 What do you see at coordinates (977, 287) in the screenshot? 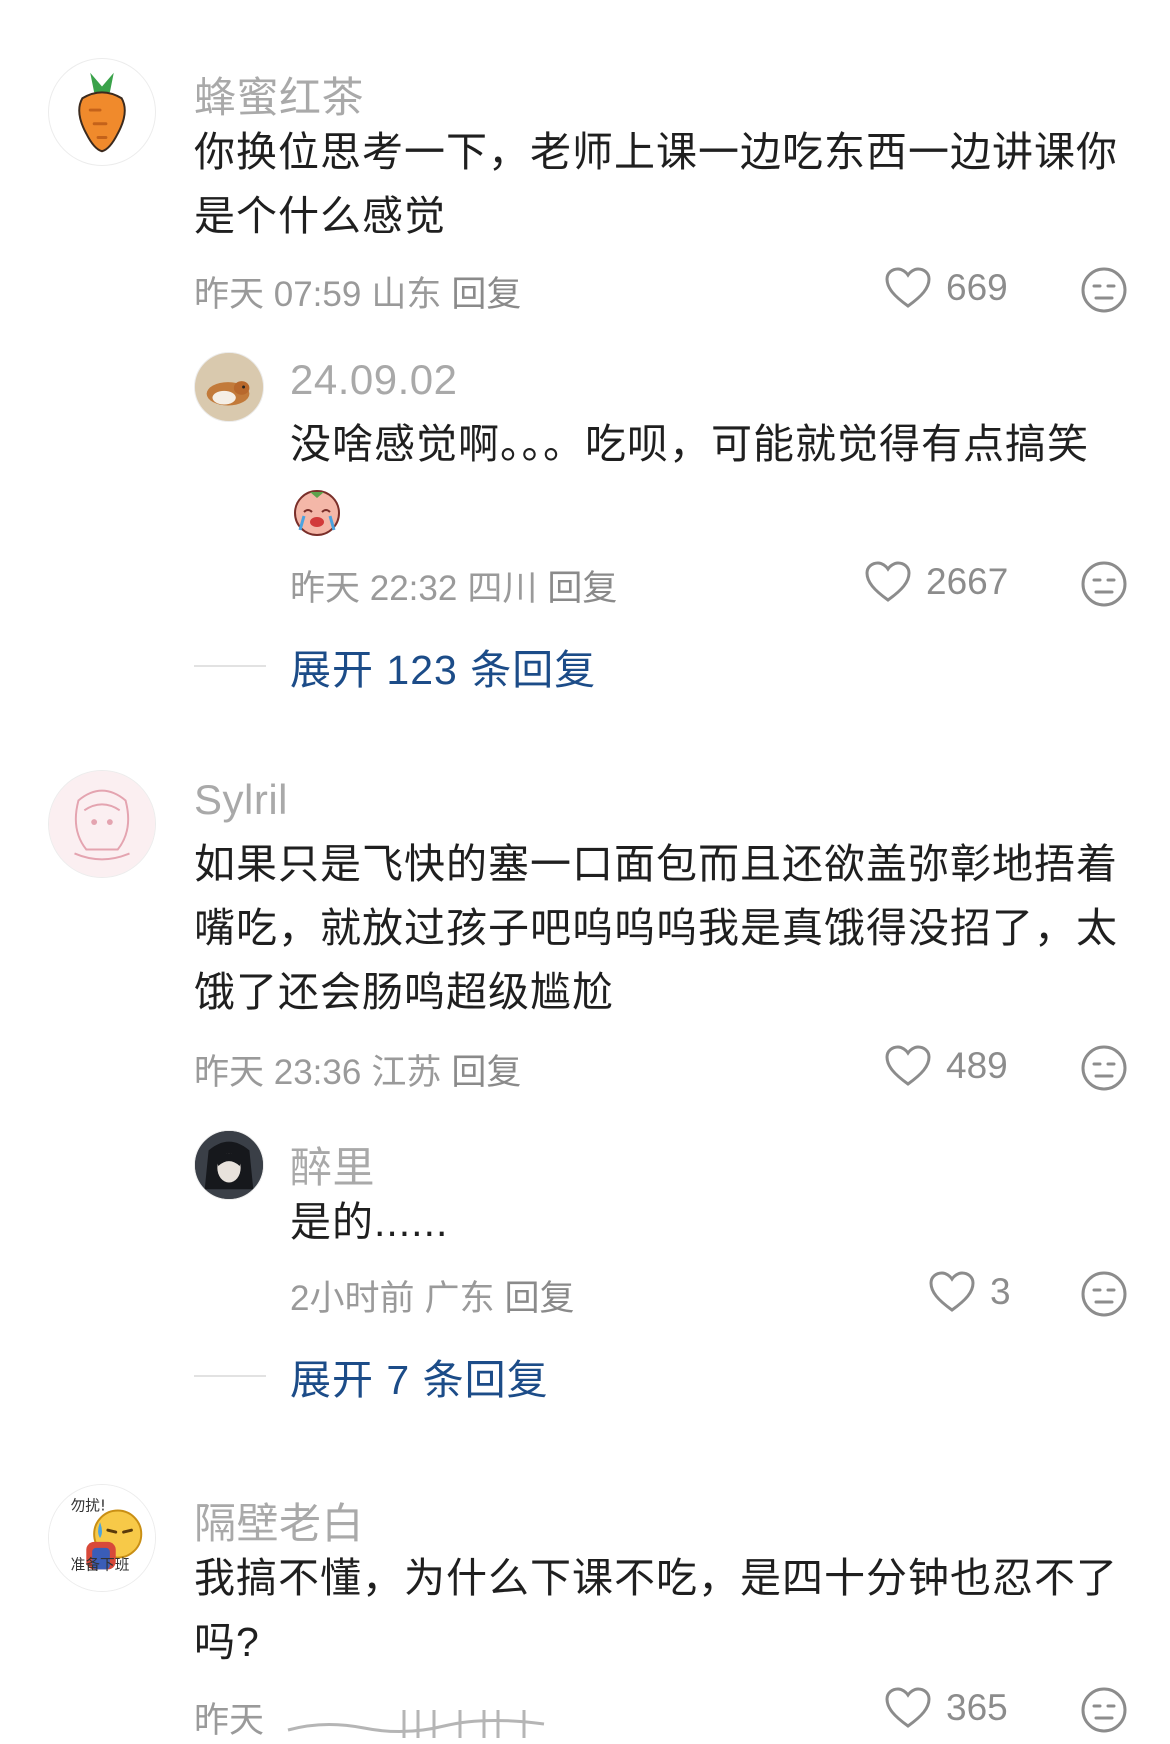
I see `like-count: 669` at bounding box center [977, 287].